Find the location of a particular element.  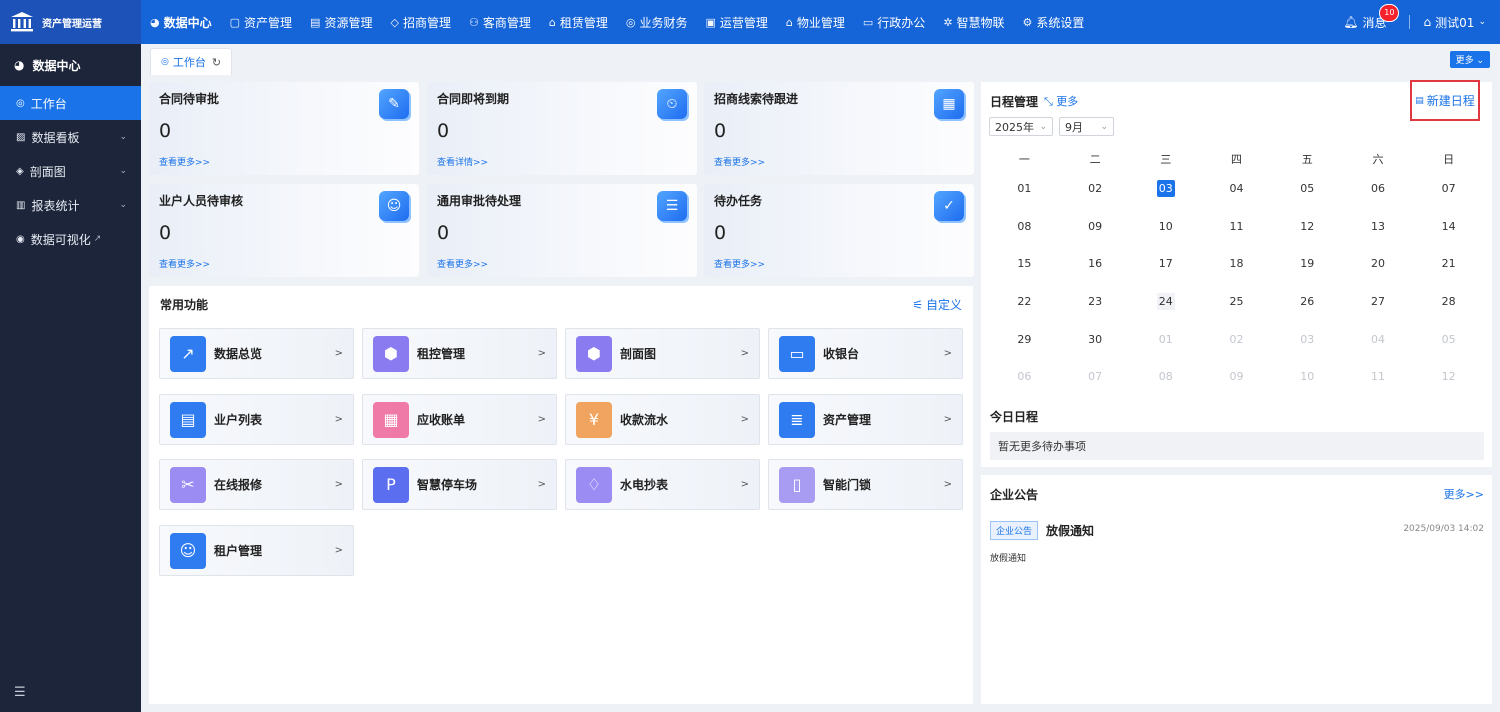

calendar-day: 18 is located at coordinates (1236, 263).